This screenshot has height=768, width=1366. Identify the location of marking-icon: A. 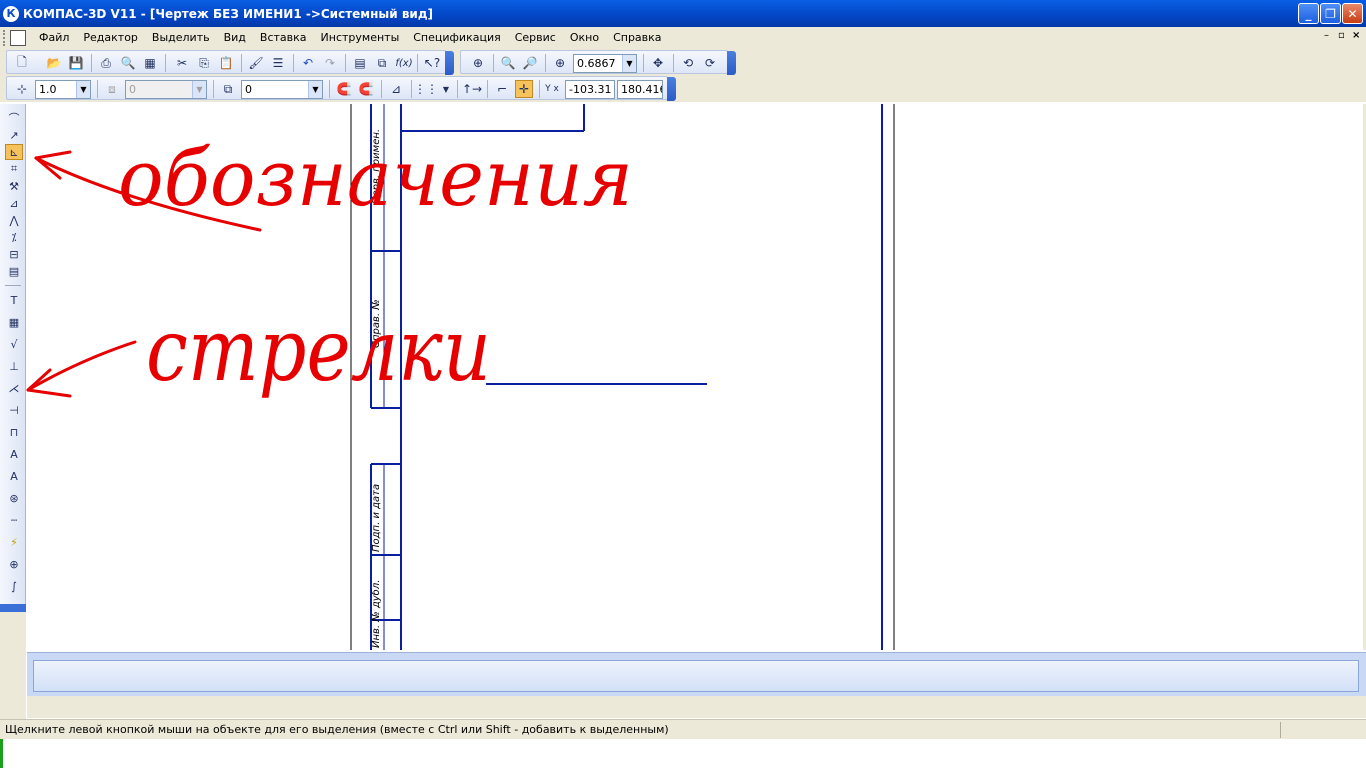
(14, 454).